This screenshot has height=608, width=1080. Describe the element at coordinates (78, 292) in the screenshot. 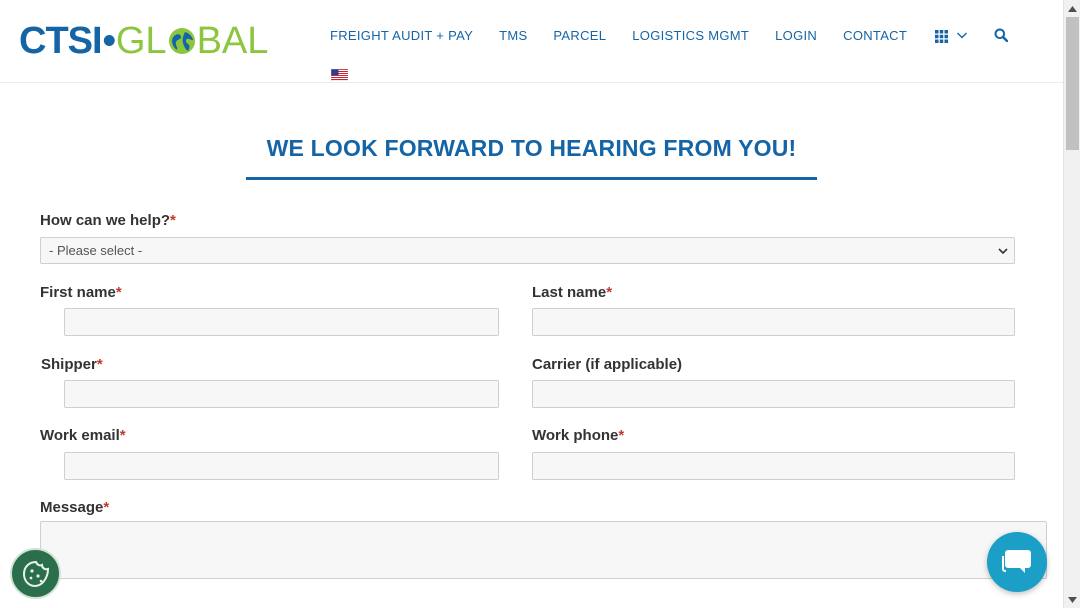

I see `first-name-label-text: First name` at that location.